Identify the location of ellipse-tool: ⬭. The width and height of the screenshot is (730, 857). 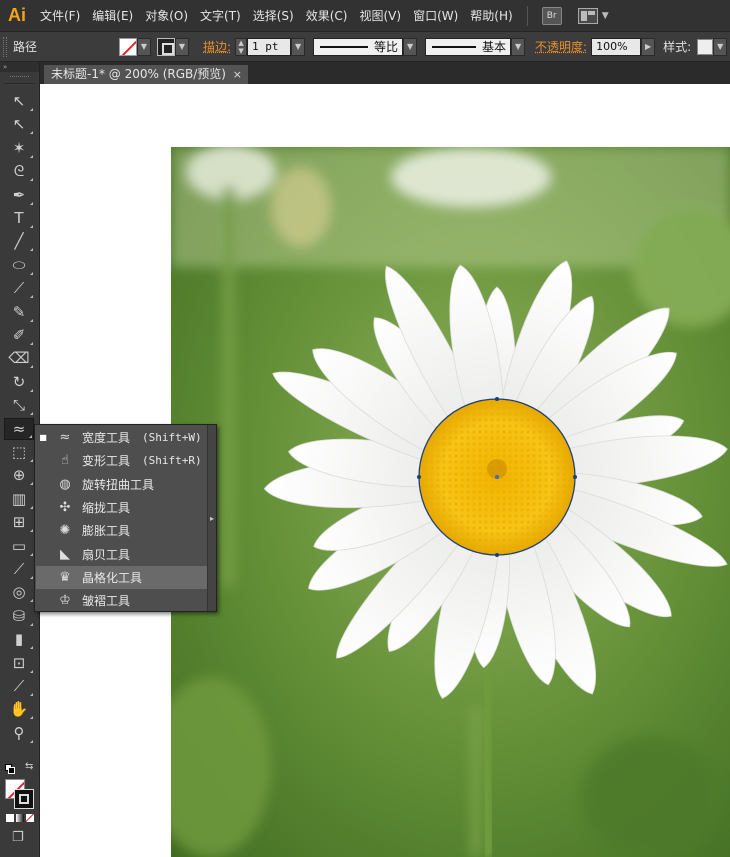
(19, 265).